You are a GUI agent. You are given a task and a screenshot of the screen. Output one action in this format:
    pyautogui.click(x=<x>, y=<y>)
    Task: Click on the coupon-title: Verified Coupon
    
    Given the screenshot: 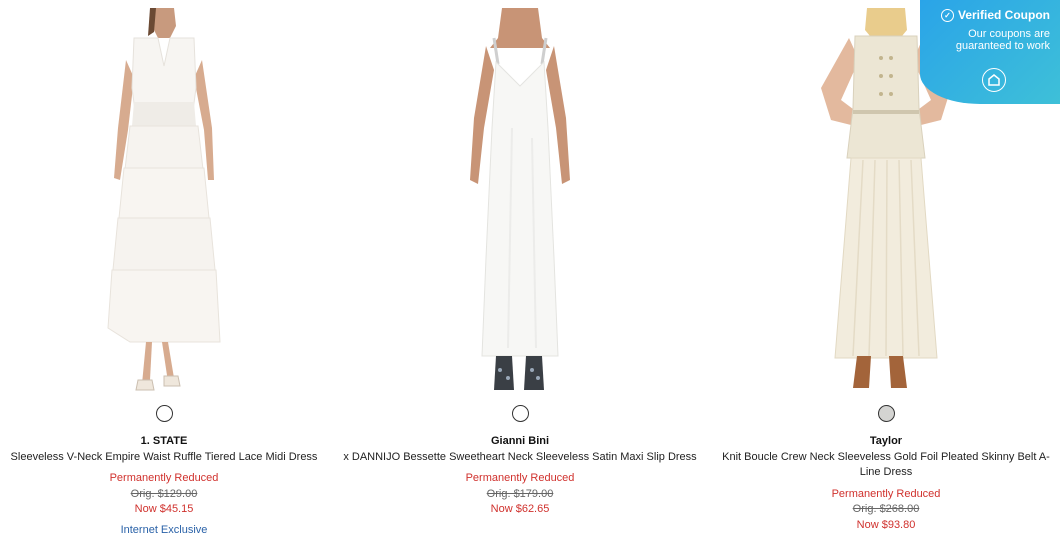 What is the action you would take?
    pyautogui.click(x=1003, y=15)
    